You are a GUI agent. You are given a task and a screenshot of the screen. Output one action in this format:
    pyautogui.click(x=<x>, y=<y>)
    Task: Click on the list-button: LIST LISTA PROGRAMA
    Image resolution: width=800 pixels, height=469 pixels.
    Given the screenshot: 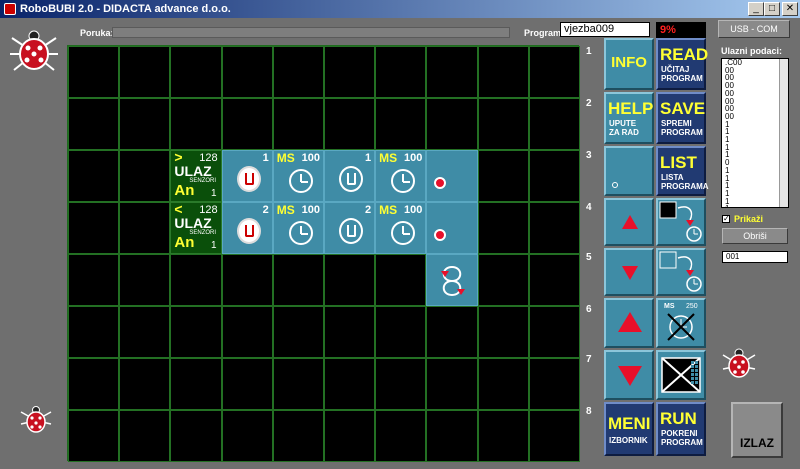 What is the action you would take?
    pyautogui.click(x=682, y=171)
    